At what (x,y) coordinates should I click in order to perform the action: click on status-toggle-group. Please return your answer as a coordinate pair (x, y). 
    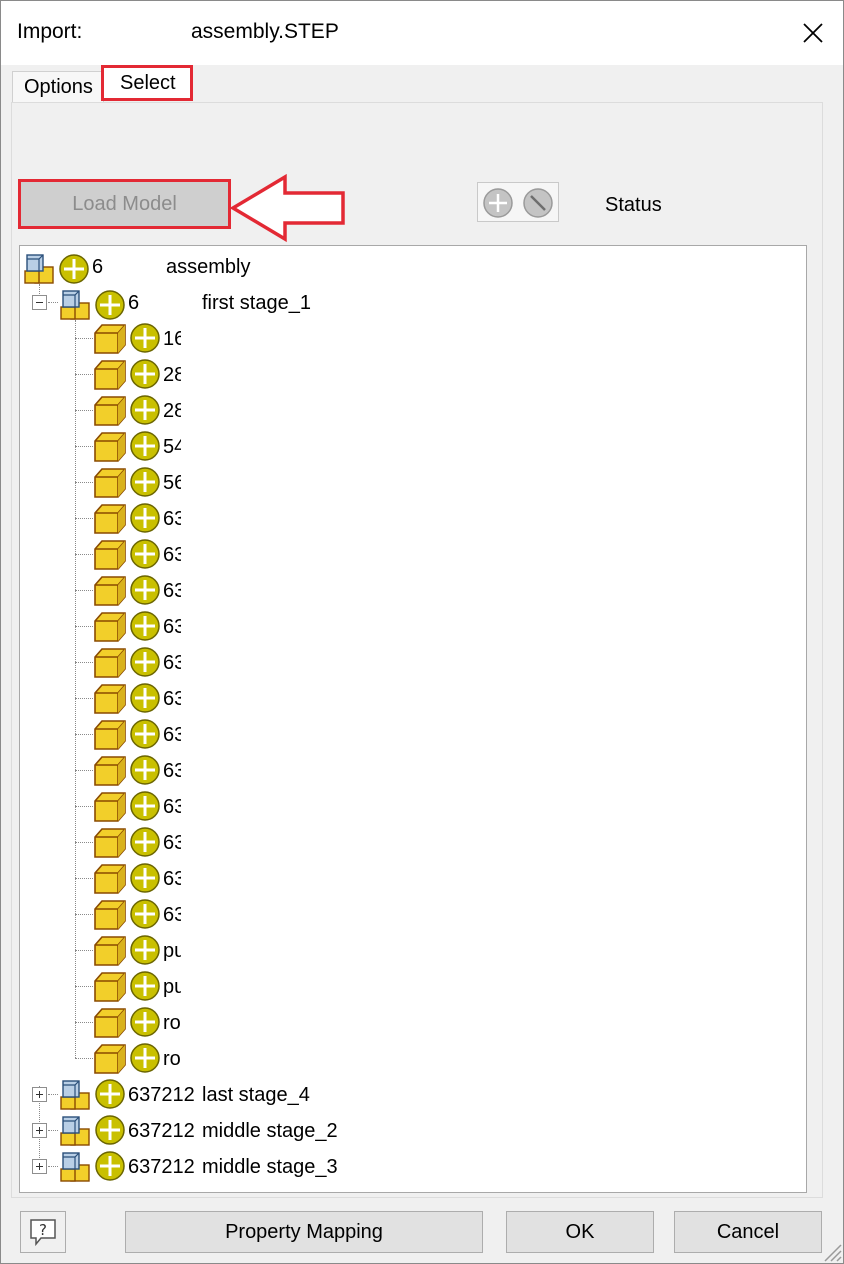
    Looking at the image, I should click on (518, 202).